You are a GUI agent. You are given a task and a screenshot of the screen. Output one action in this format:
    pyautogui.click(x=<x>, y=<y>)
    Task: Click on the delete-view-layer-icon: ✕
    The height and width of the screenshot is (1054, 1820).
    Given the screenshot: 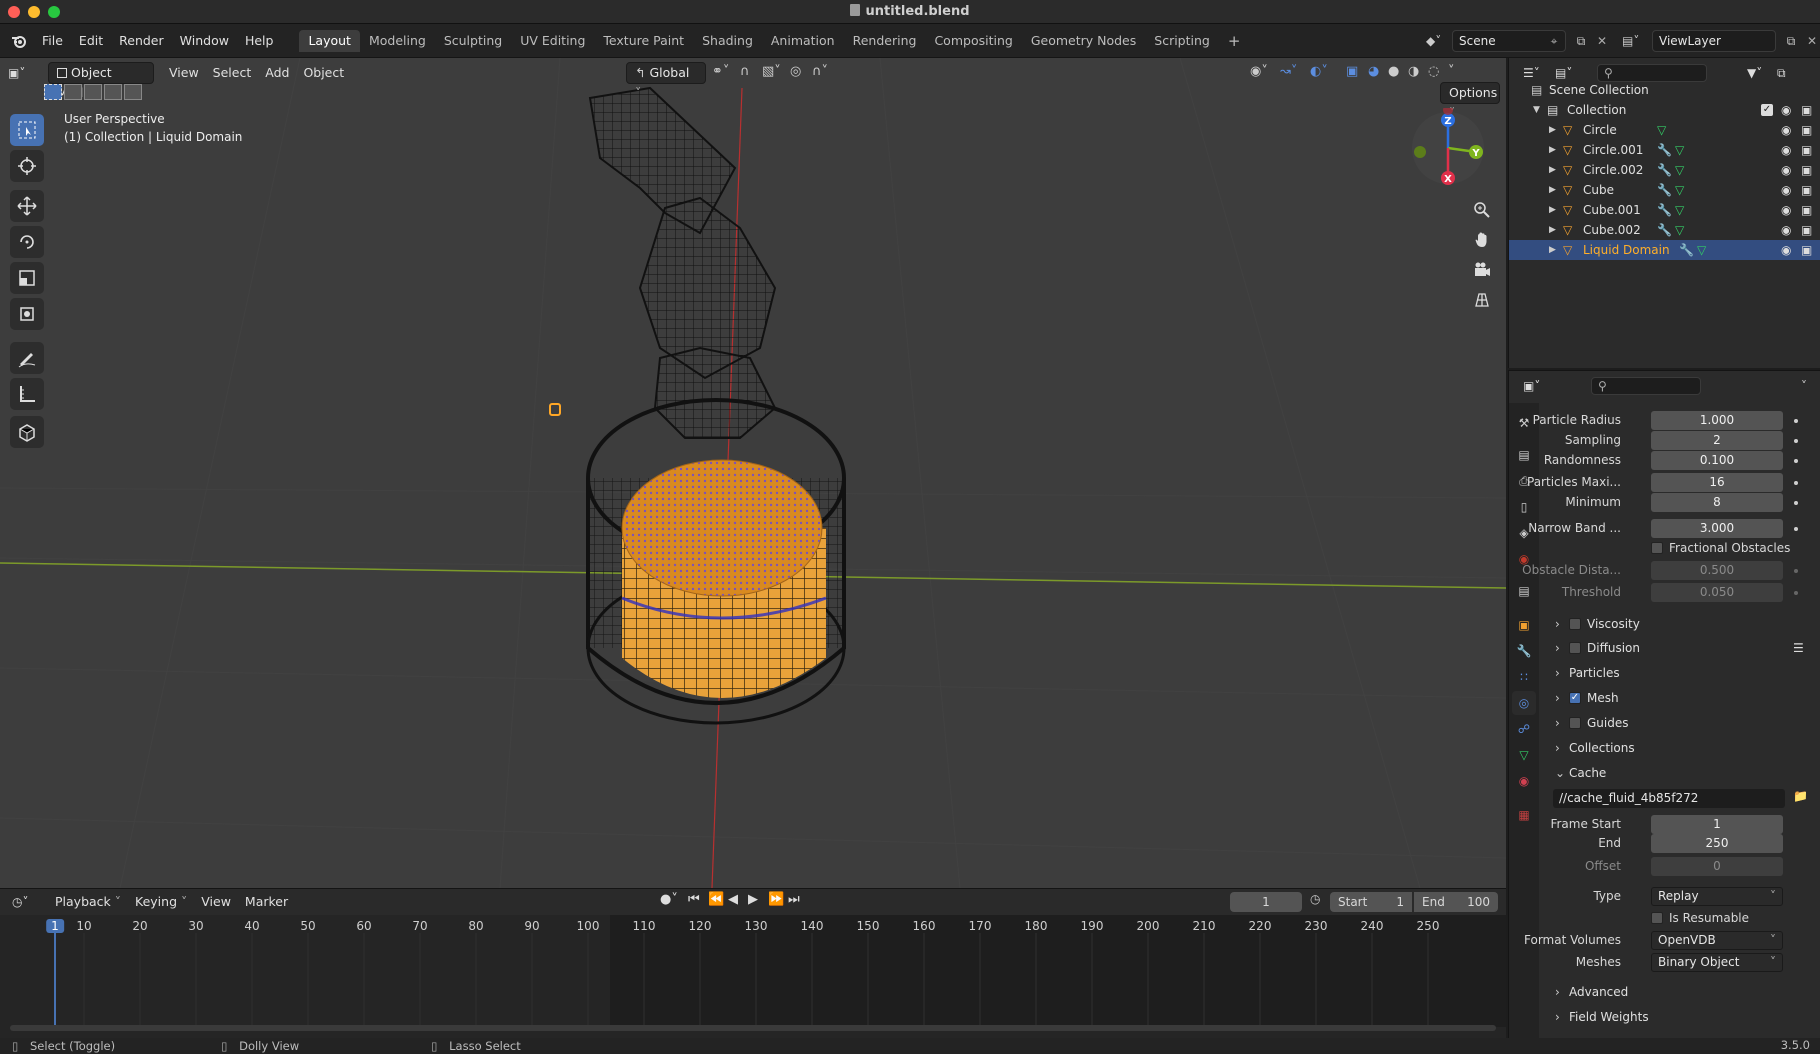 What is the action you would take?
    pyautogui.click(x=1811, y=41)
    